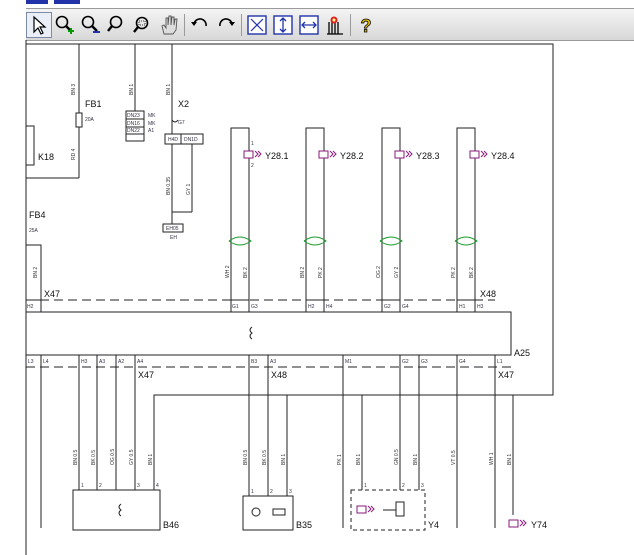 This screenshot has width=634, height=555. Describe the element at coordinates (522, 353) in the screenshot. I see `a25-label: A25` at that location.